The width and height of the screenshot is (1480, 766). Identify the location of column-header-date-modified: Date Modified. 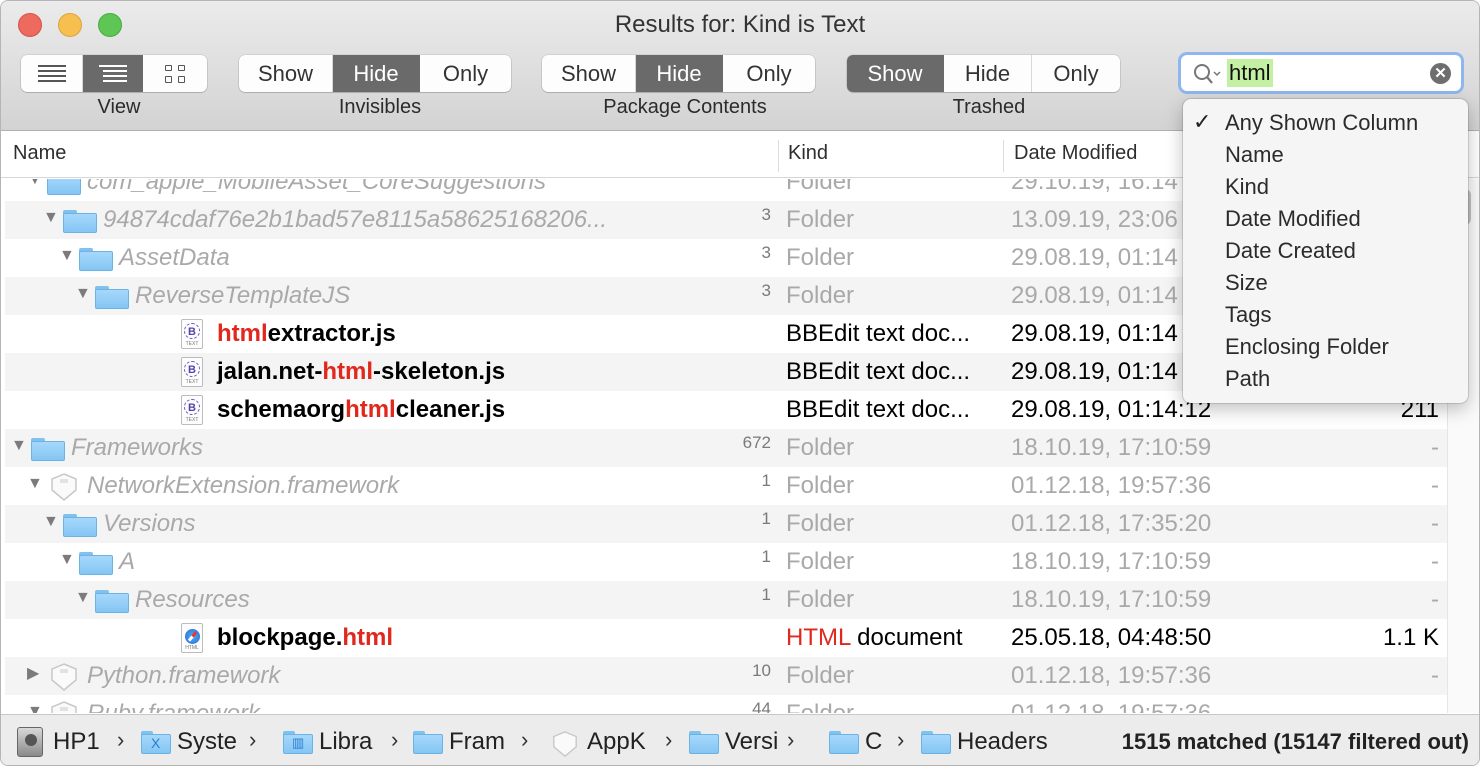
(1075, 153).